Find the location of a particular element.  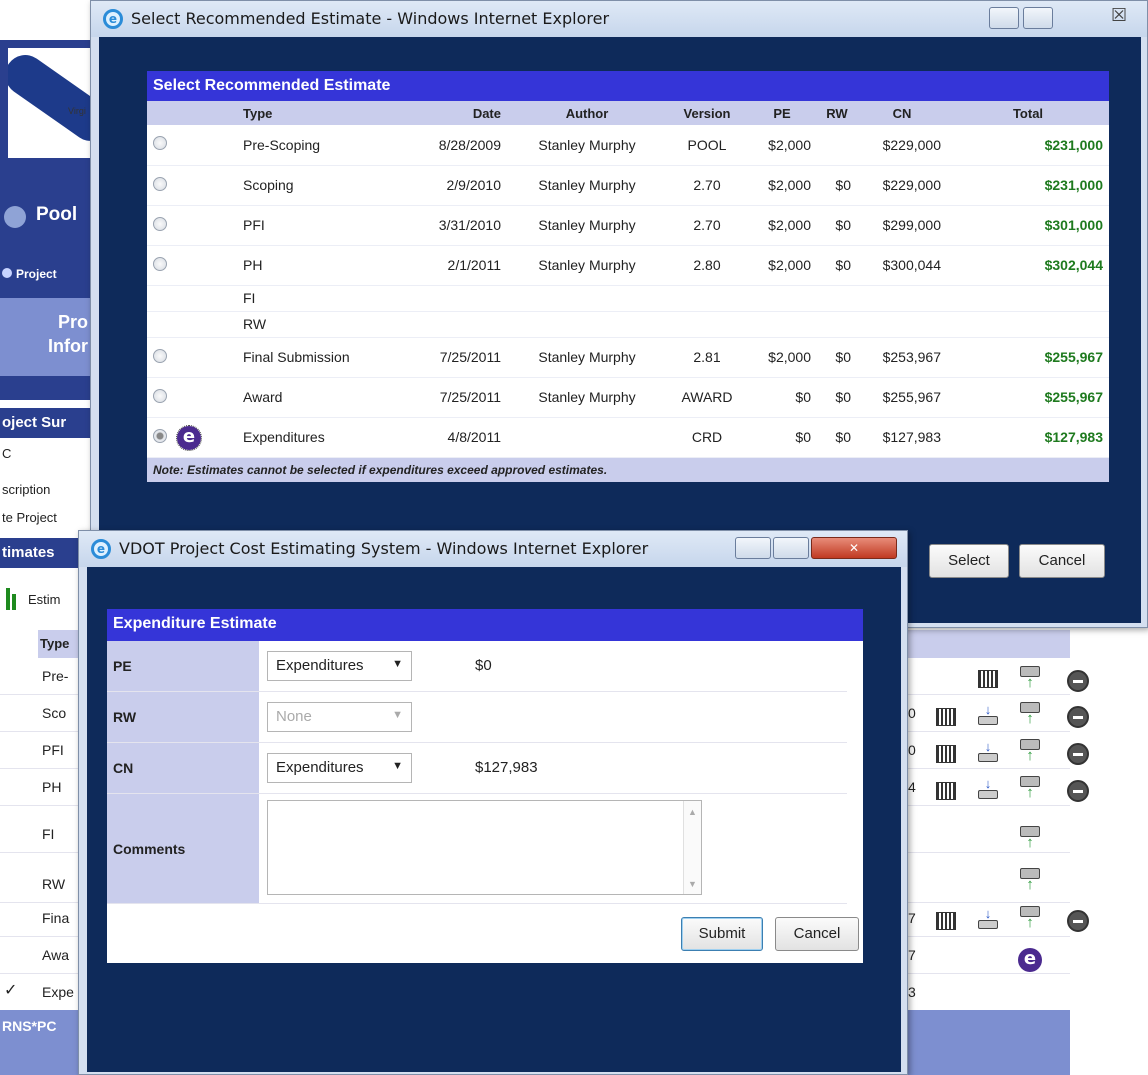

project-information-button: Pro Infor is located at coordinates (45, 337).